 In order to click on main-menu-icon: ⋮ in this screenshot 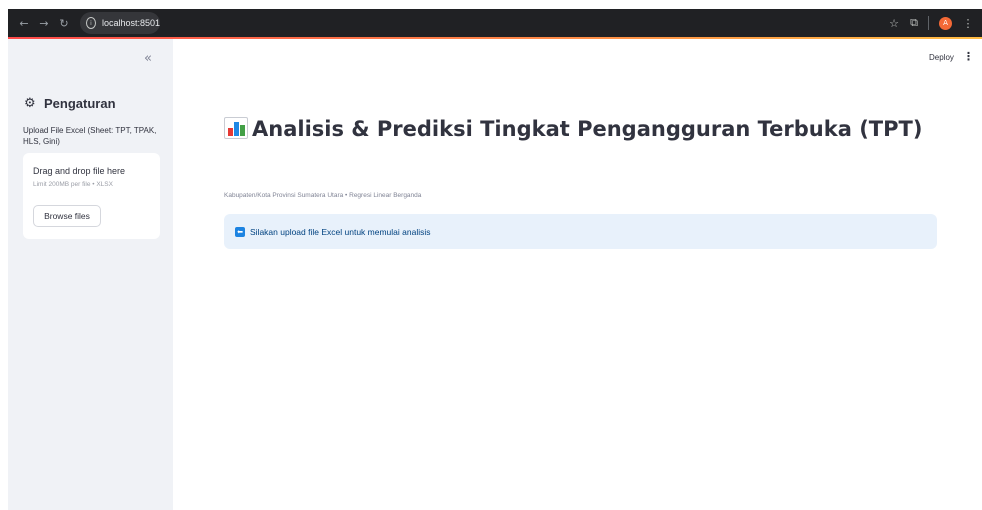, I will do `click(968, 56)`.